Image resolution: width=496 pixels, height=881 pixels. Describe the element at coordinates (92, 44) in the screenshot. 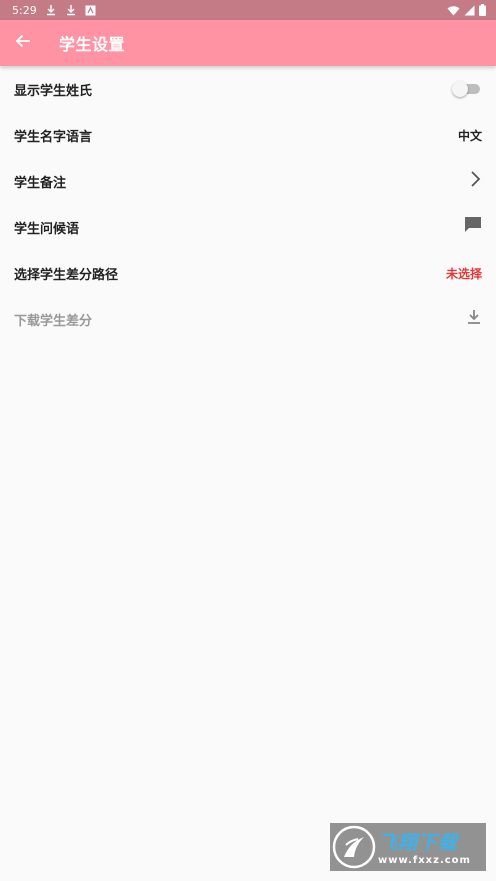

I see `page-title: 学生设置` at that location.